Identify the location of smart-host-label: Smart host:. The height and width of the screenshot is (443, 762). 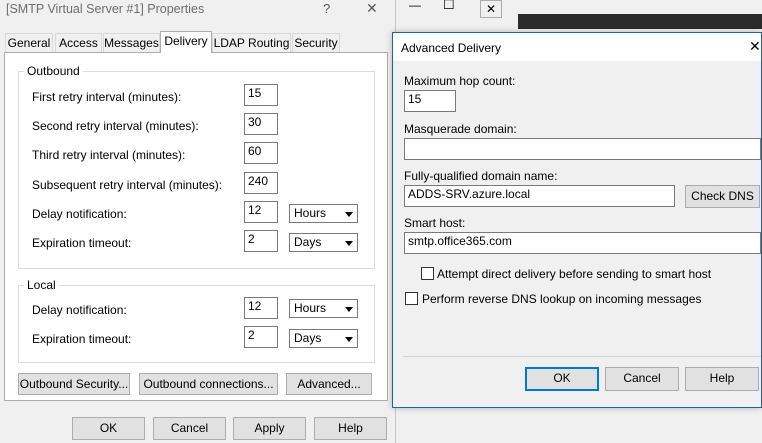
(435, 223).